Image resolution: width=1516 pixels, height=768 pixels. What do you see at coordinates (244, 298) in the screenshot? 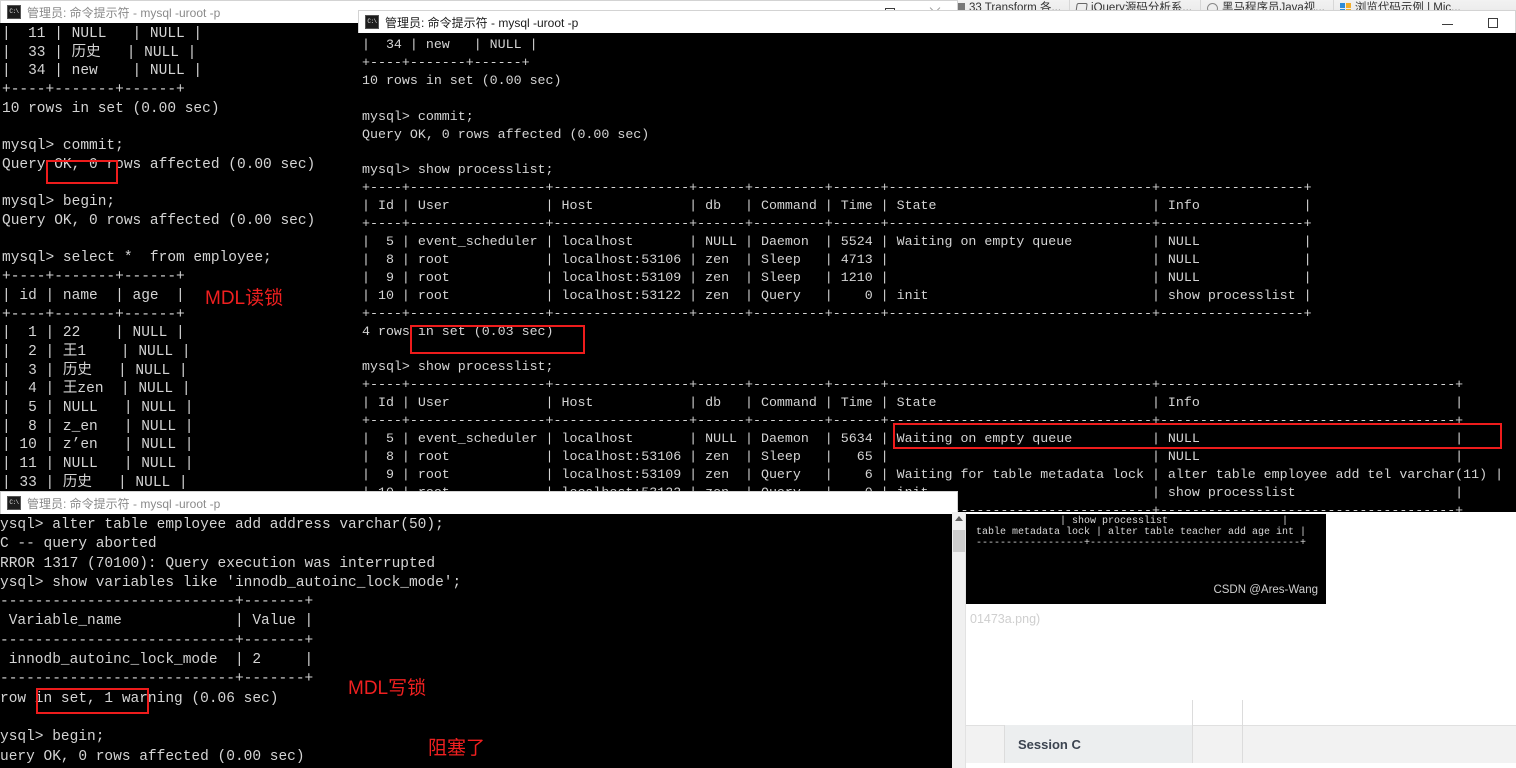
I see `label-mdl-read-lock: MDL读锁` at bounding box center [244, 298].